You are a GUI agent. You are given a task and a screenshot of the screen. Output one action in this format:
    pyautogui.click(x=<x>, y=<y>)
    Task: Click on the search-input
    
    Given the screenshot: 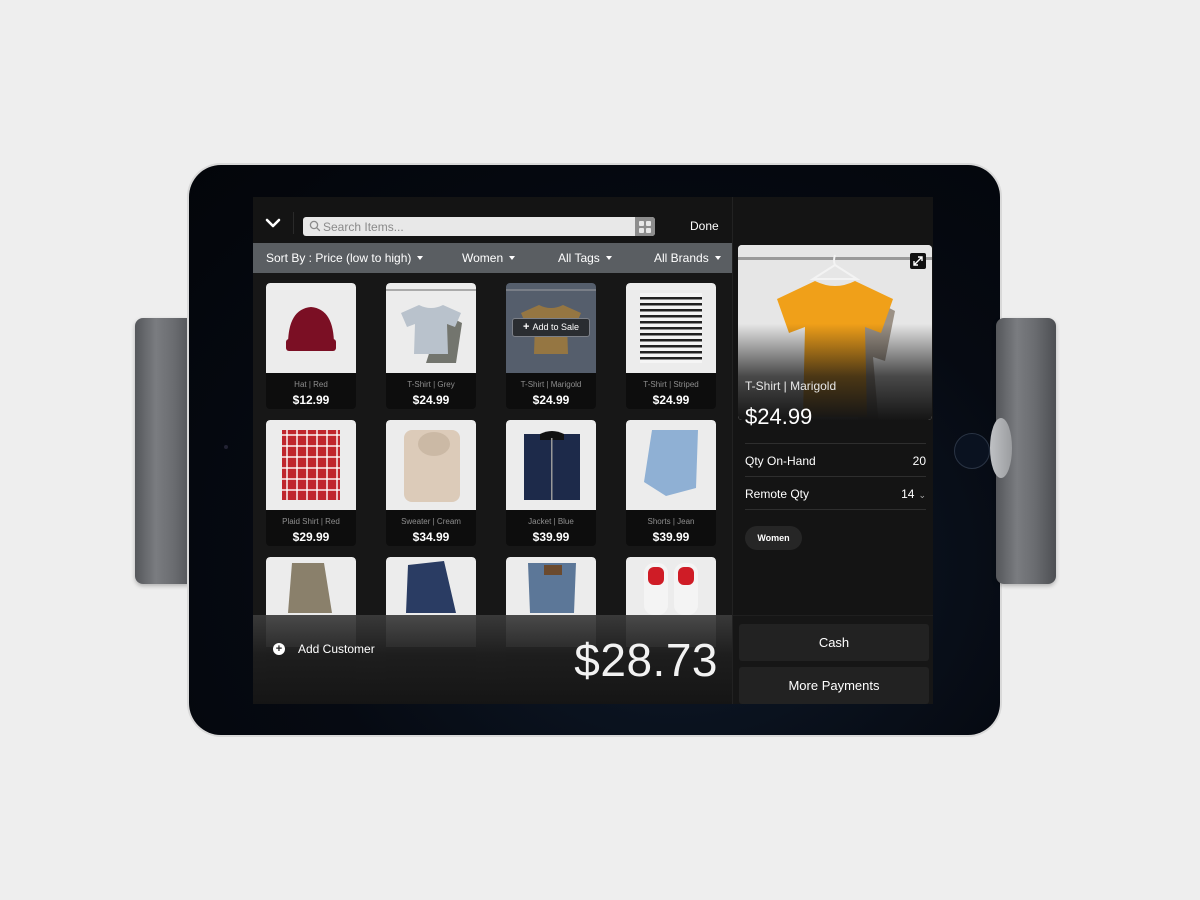 What is the action you would take?
    pyautogui.click(x=478, y=226)
    